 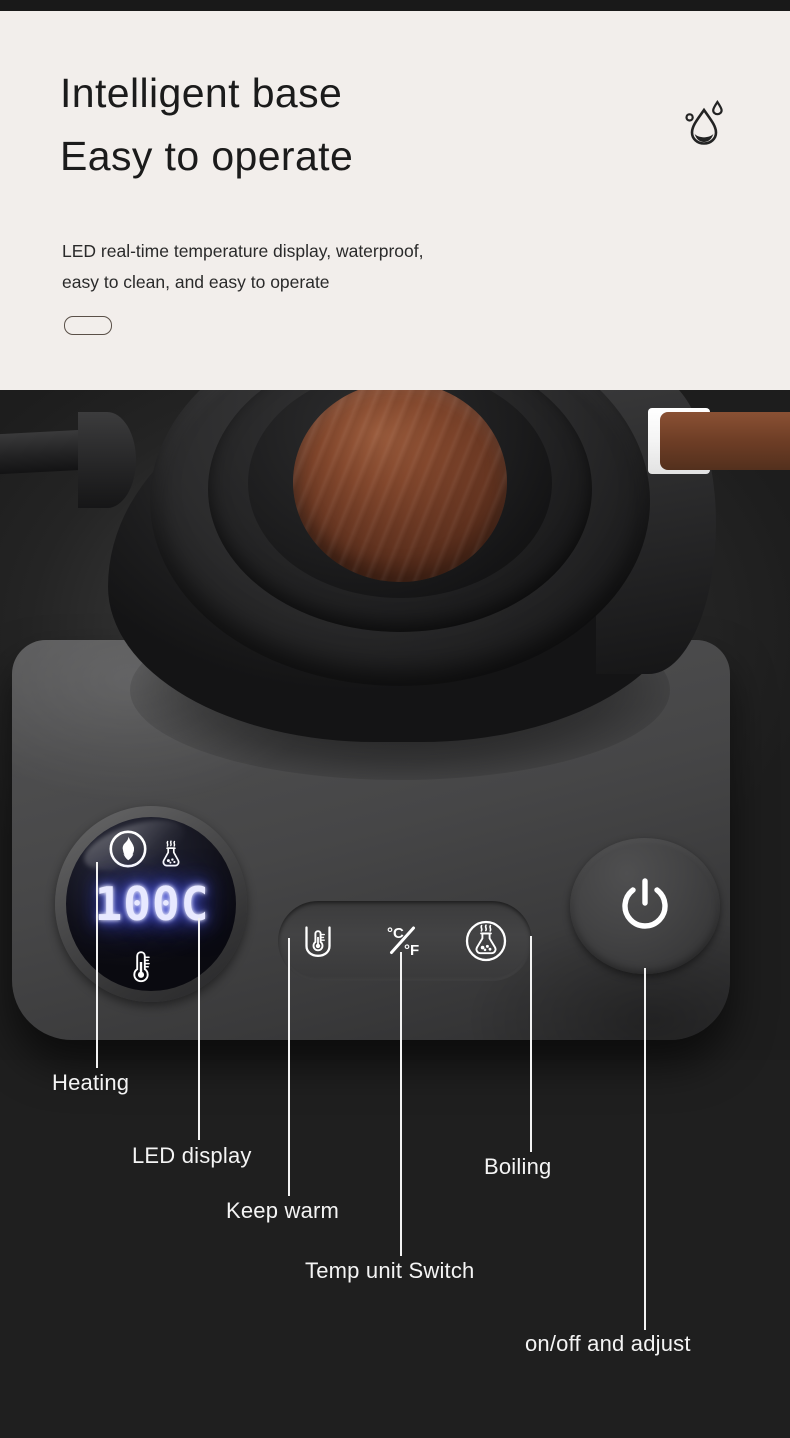 I want to click on kettle-lid-inner-ring, so click(x=400, y=494).